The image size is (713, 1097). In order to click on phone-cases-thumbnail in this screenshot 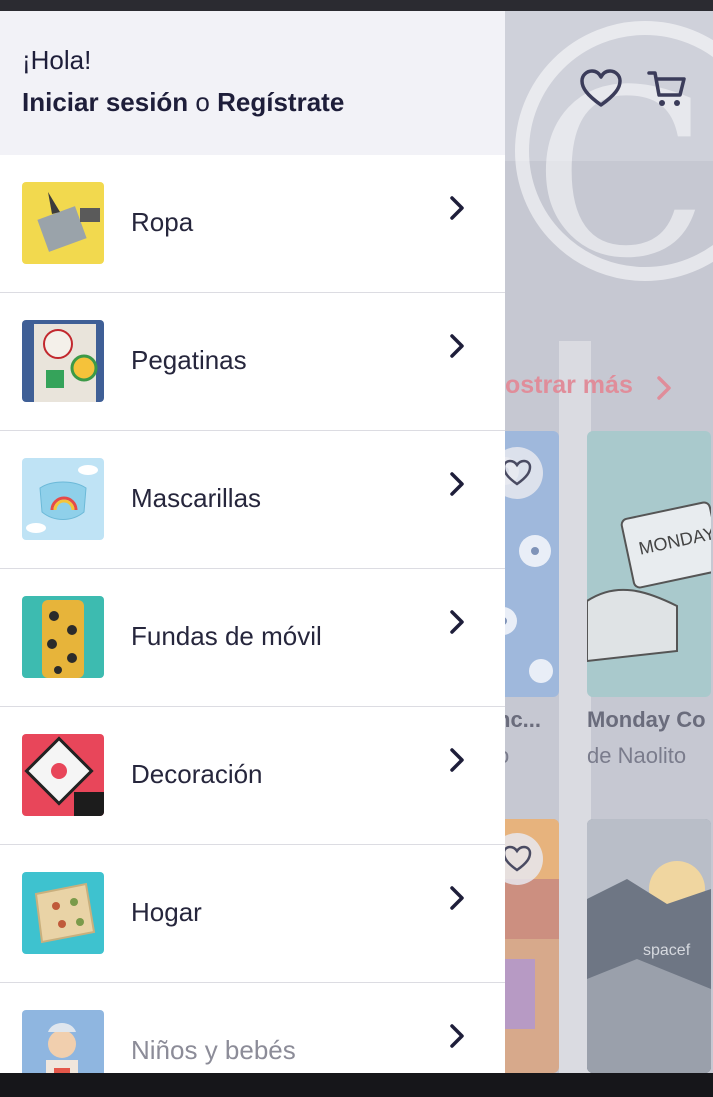, I will do `click(63, 637)`.